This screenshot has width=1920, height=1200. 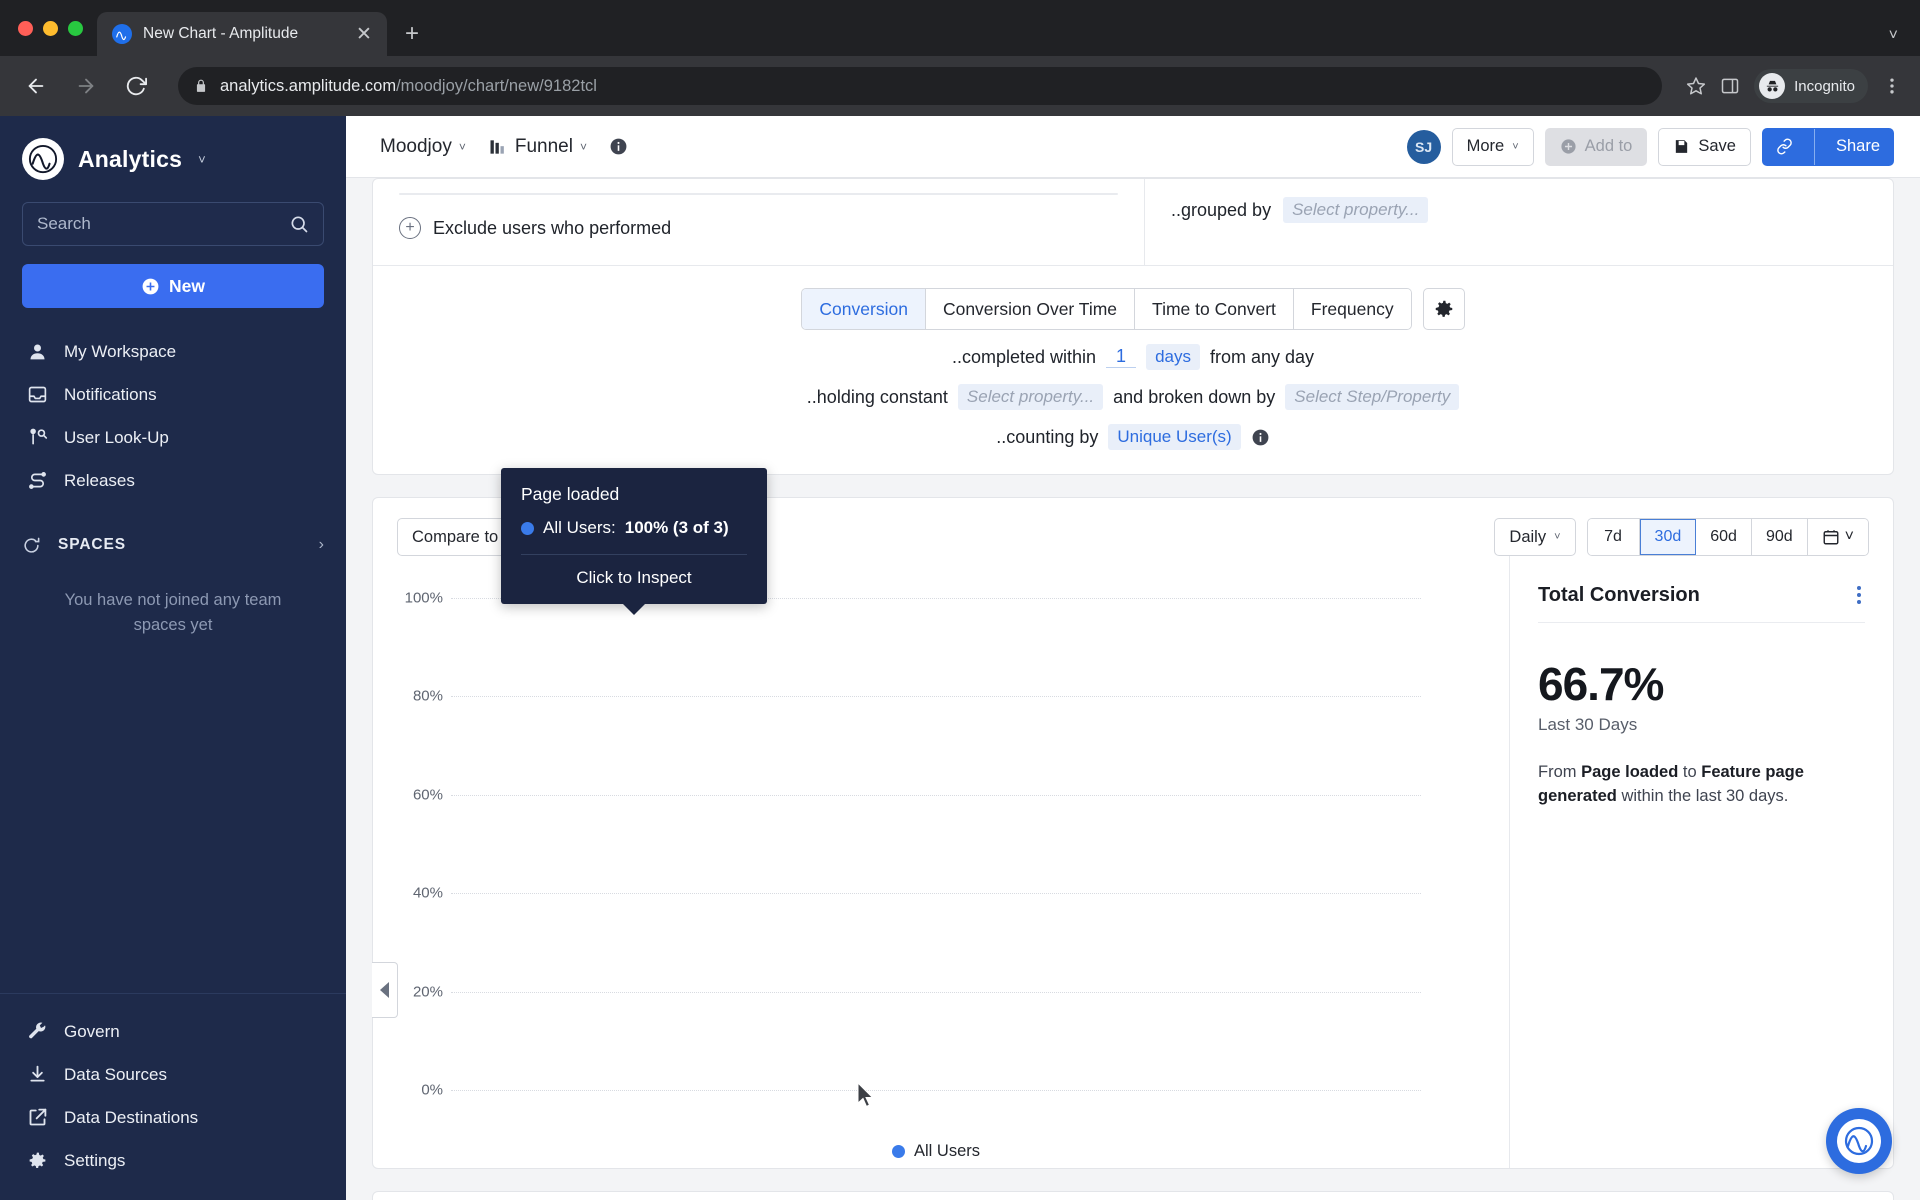 I want to click on amplitude-logo-icon, so click(x=43, y=159).